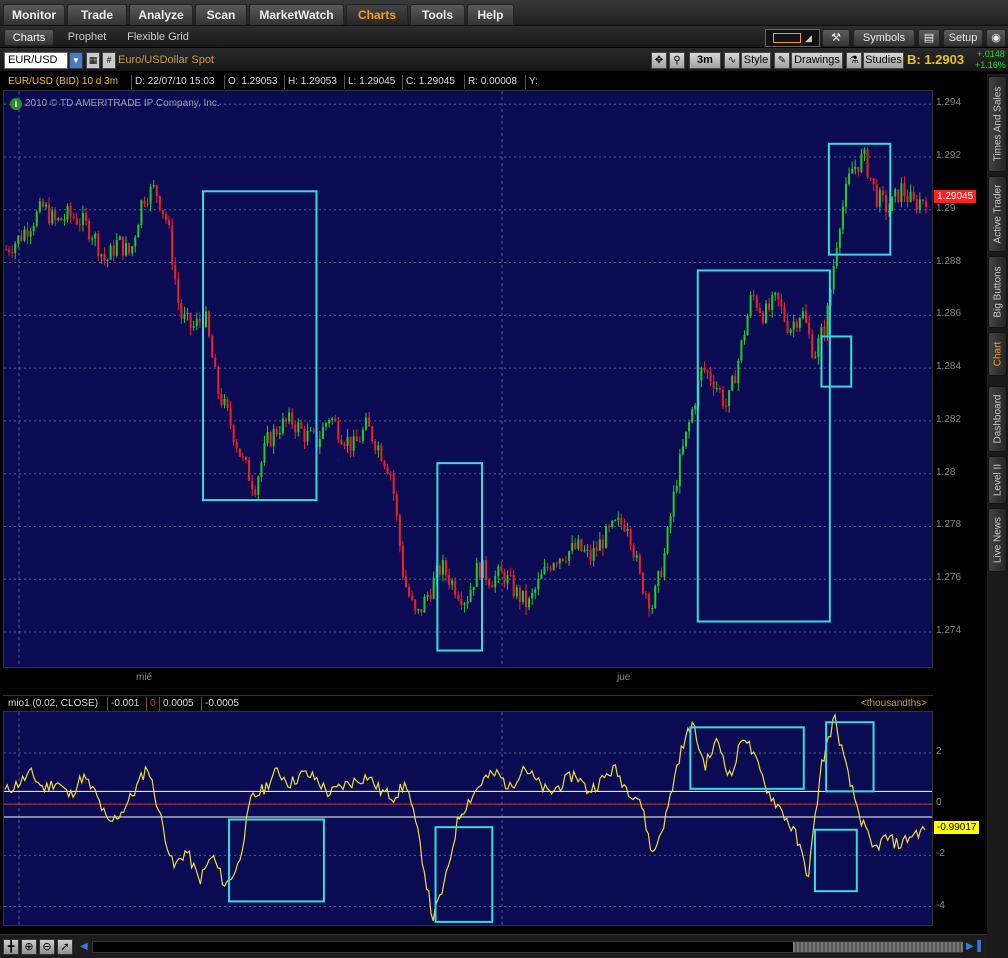 This screenshot has height=958, width=1008. I want to click on nav-tab-tools: Tools, so click(437, 14).